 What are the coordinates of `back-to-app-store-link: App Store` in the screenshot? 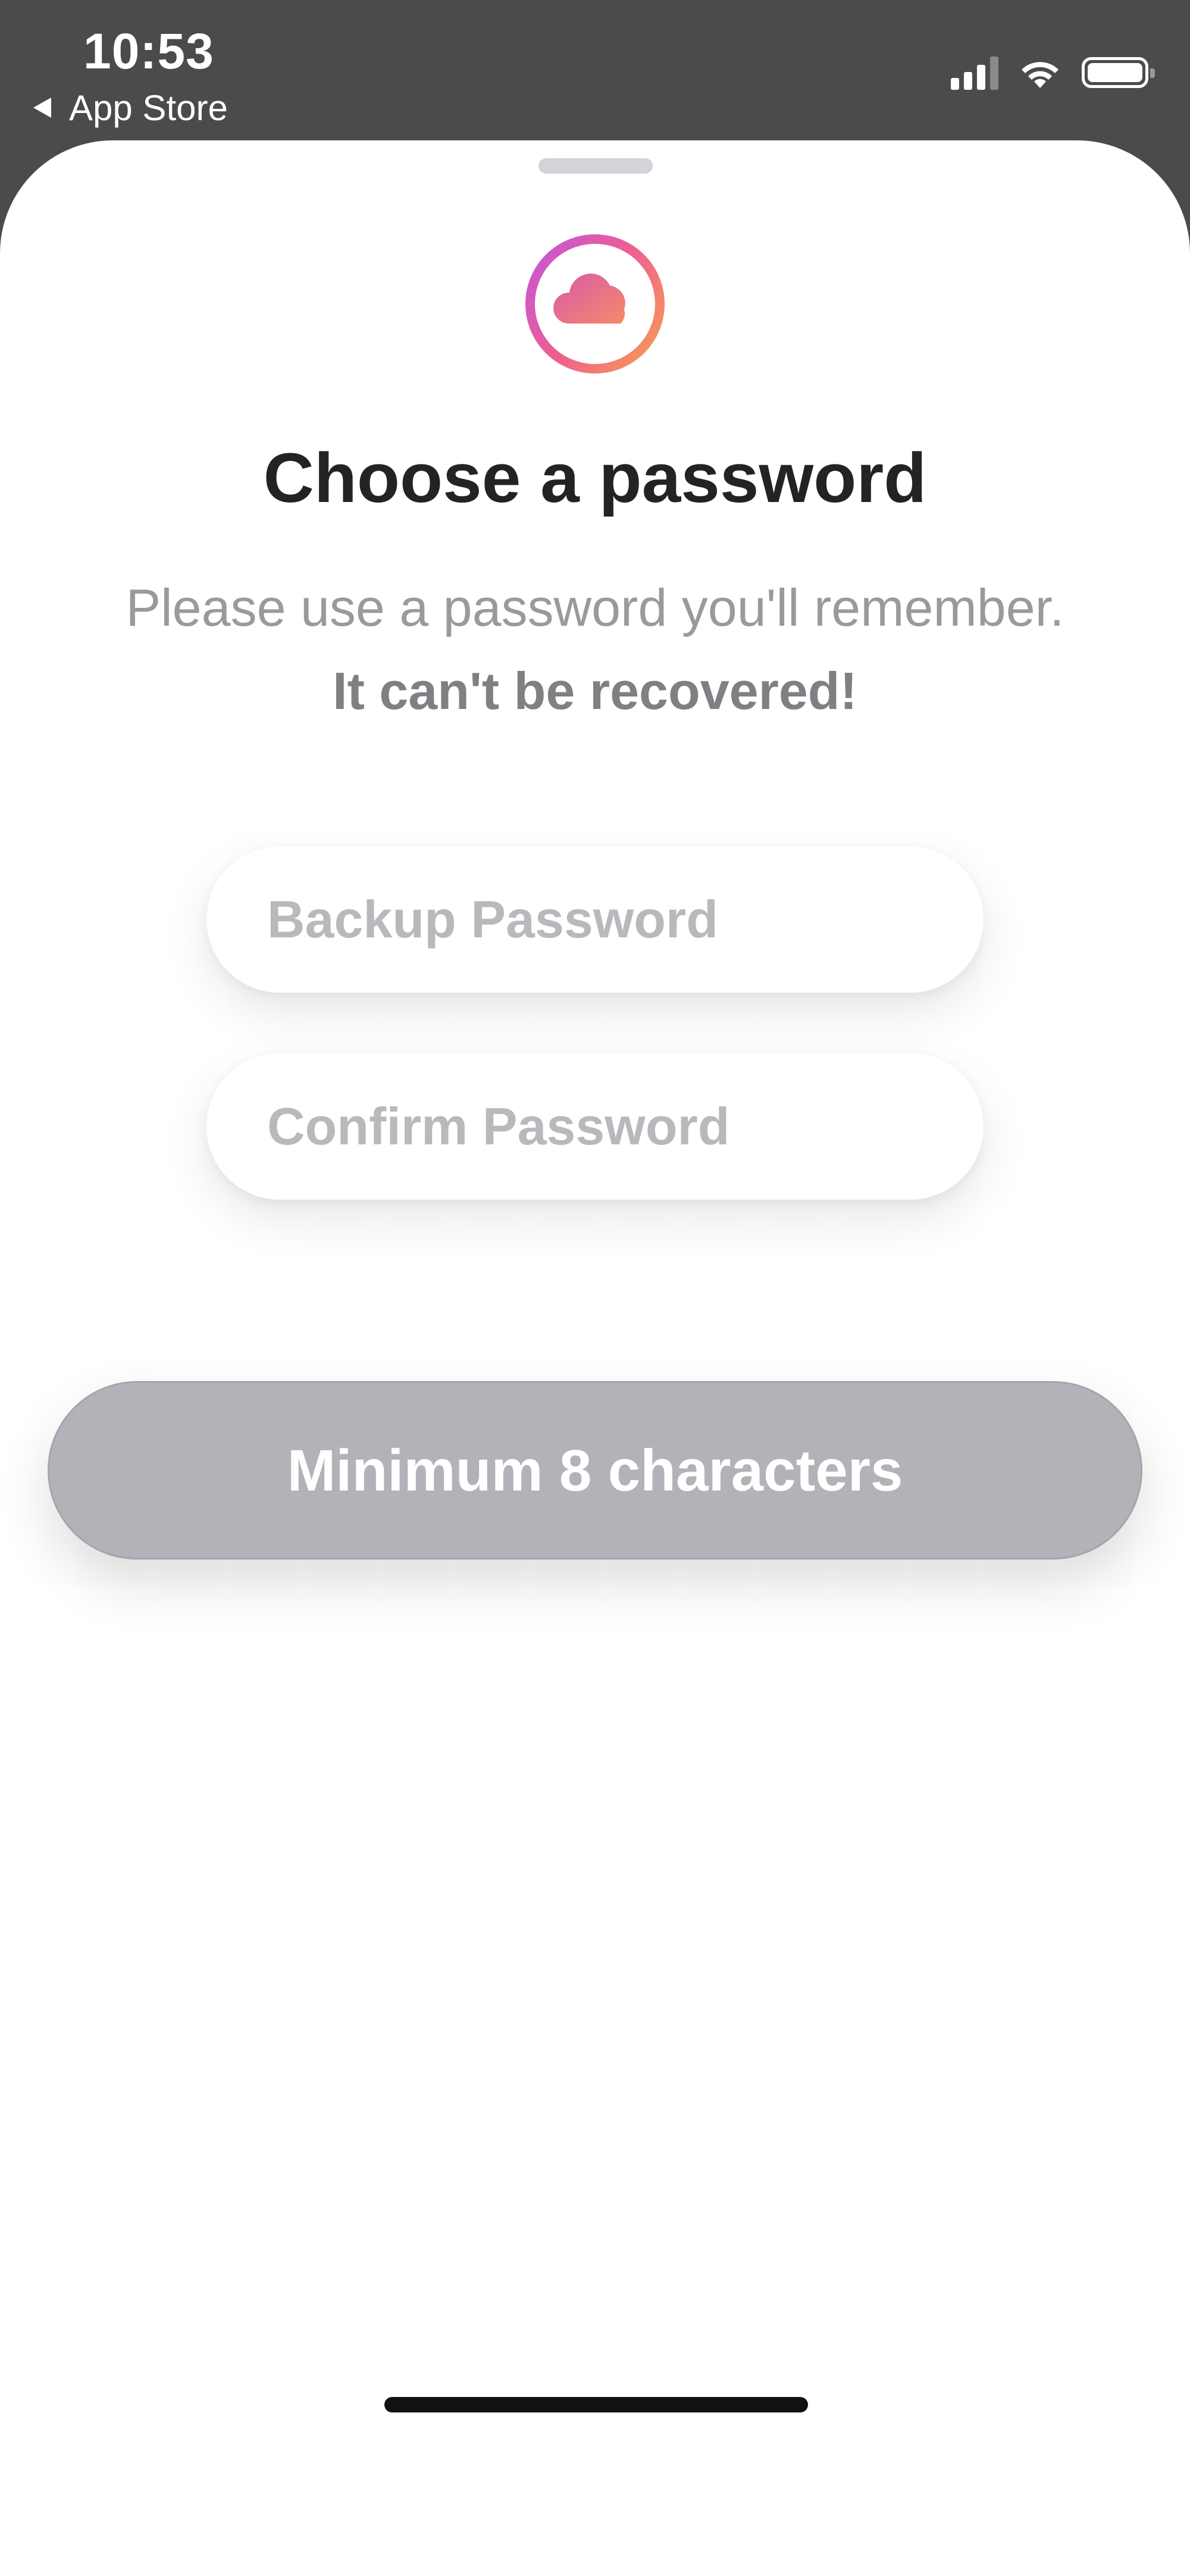 It's located at (130, 107).